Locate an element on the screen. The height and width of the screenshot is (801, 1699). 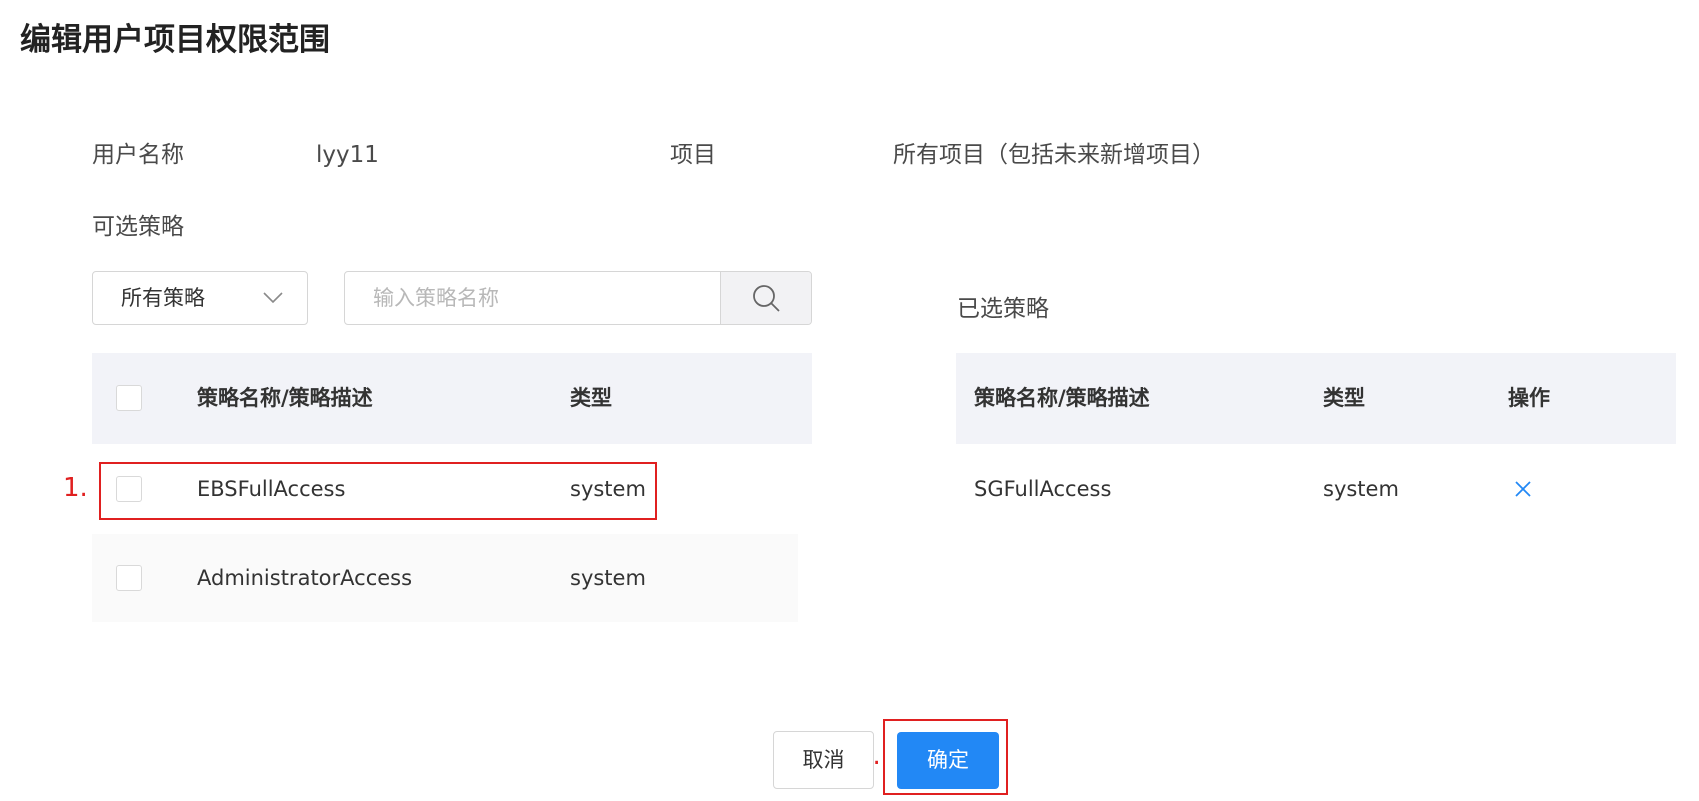
annotation-step-1: 1. is located at coordinates (75, 488).